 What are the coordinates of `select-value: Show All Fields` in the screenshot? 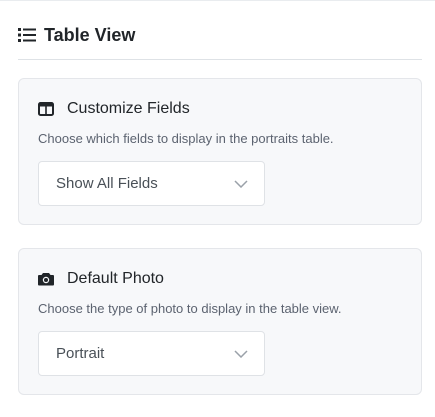 It's located at (107, 183).